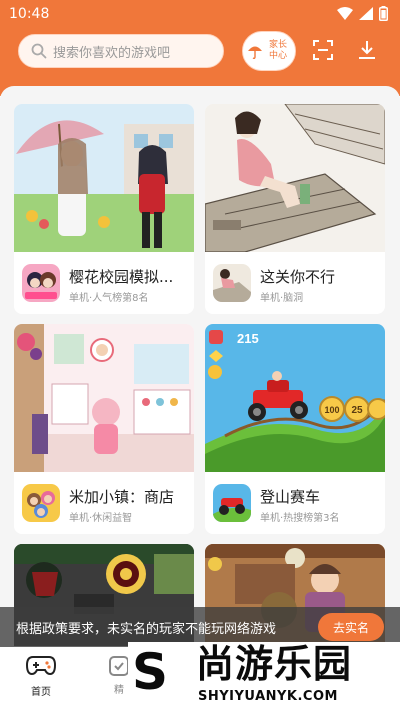 The image size is (400, 708). I want to click on nav-home-label: 首页, so click(41, 692).